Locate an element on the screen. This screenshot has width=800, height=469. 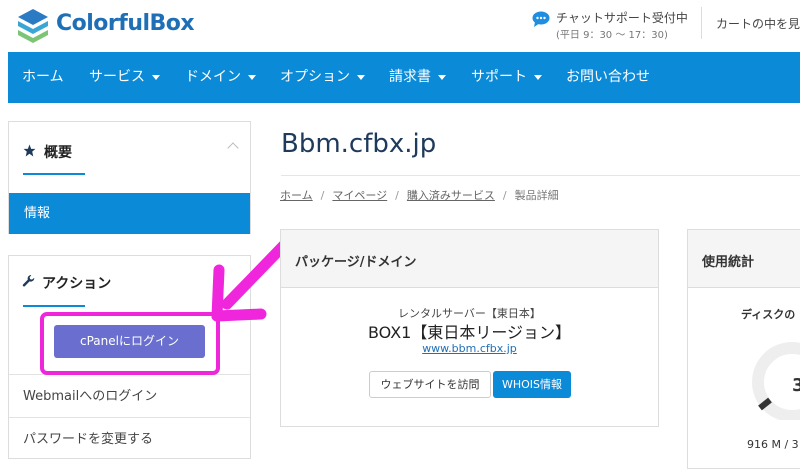
chat-bubble-icon is located at coordinates (541, 19).